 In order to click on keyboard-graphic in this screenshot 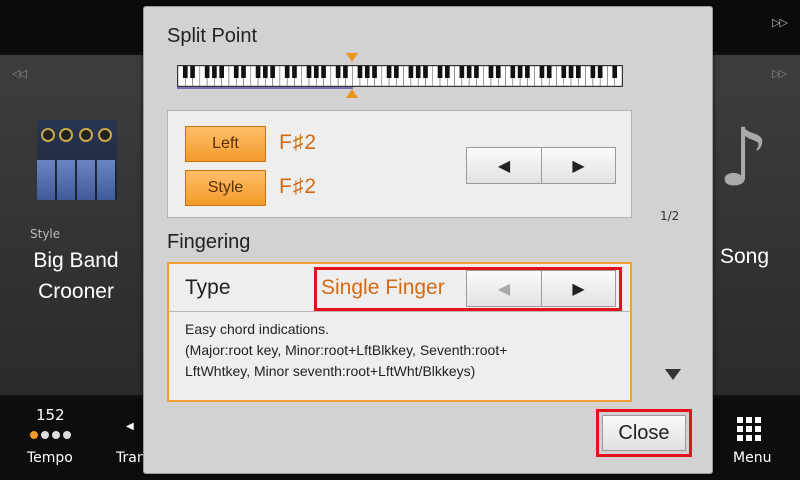, I will do `click(400, 76)`.